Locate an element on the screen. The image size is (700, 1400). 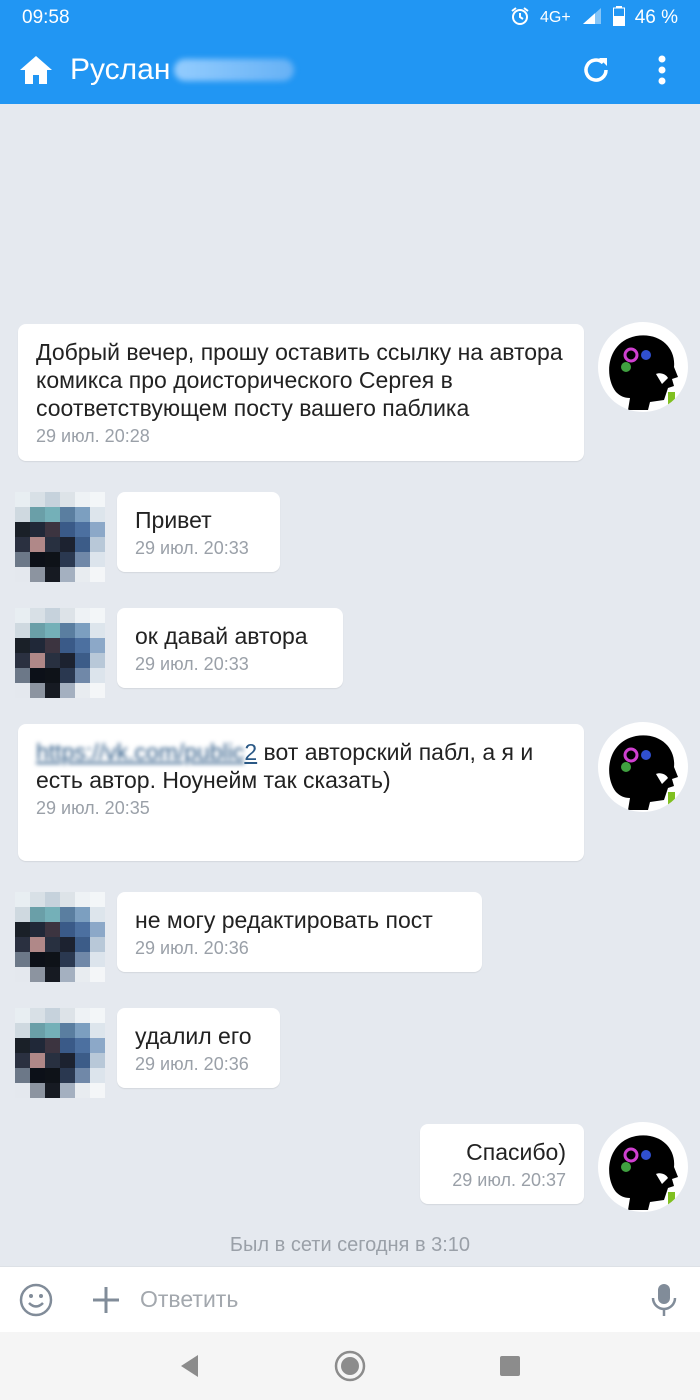
emoji-button is located at coordinates (36, 1300).